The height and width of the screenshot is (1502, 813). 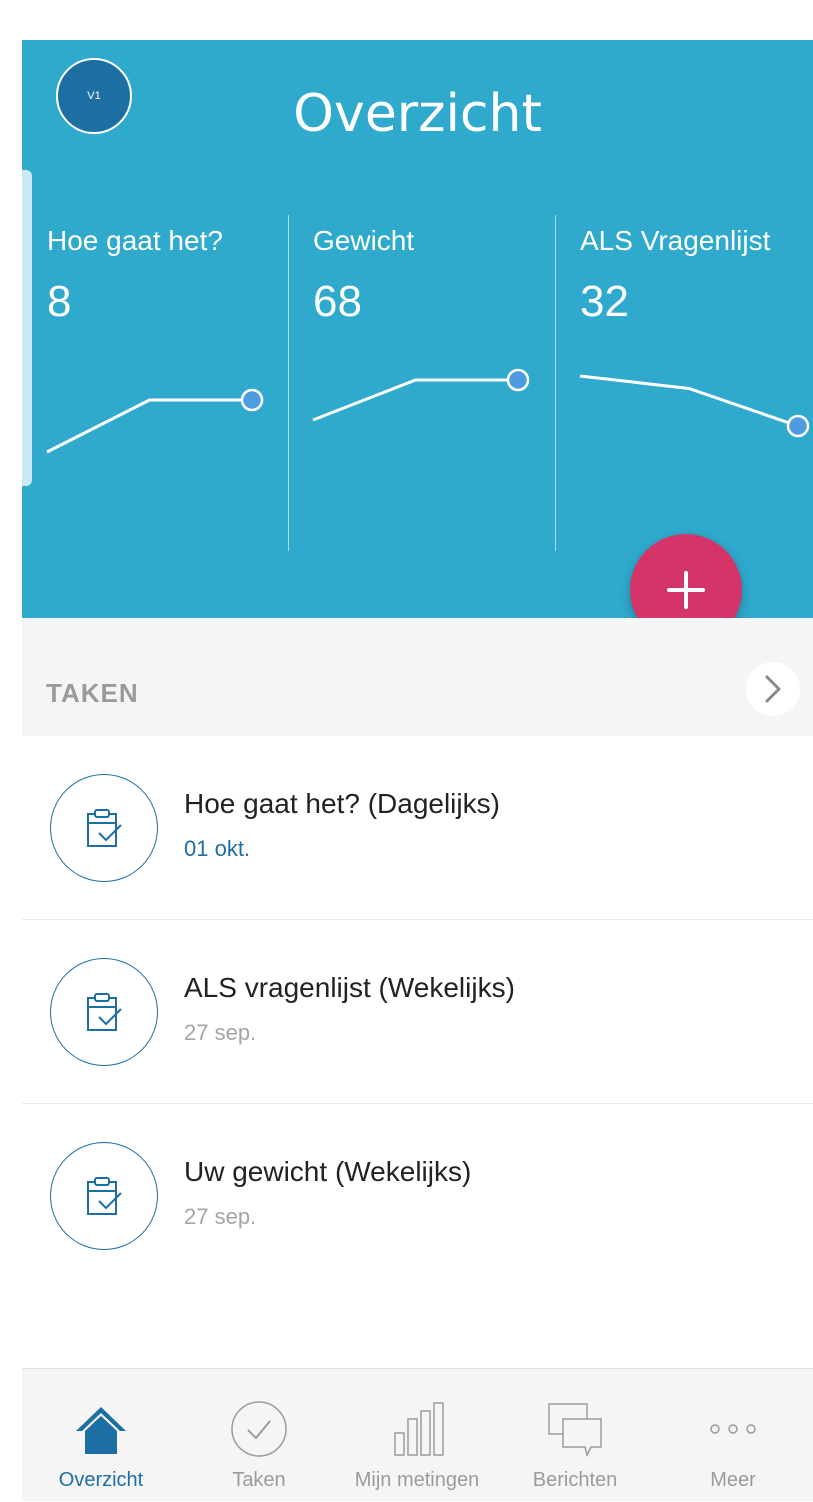 I want to click on check-circle-icon, so click(x=259, y=1429).